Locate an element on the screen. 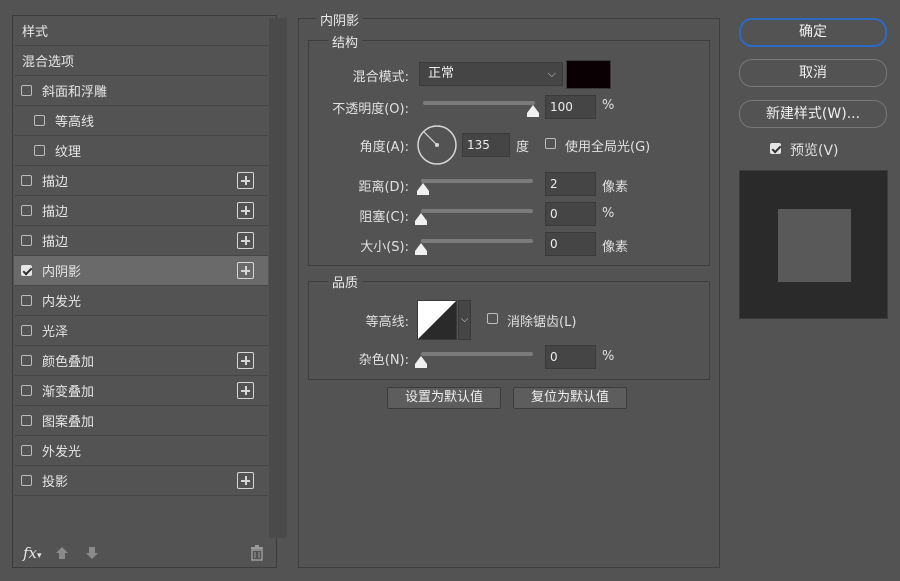 This screenshot has width=900, height=581. angle-label: 角度(A): is located at coordinates (384, 147).